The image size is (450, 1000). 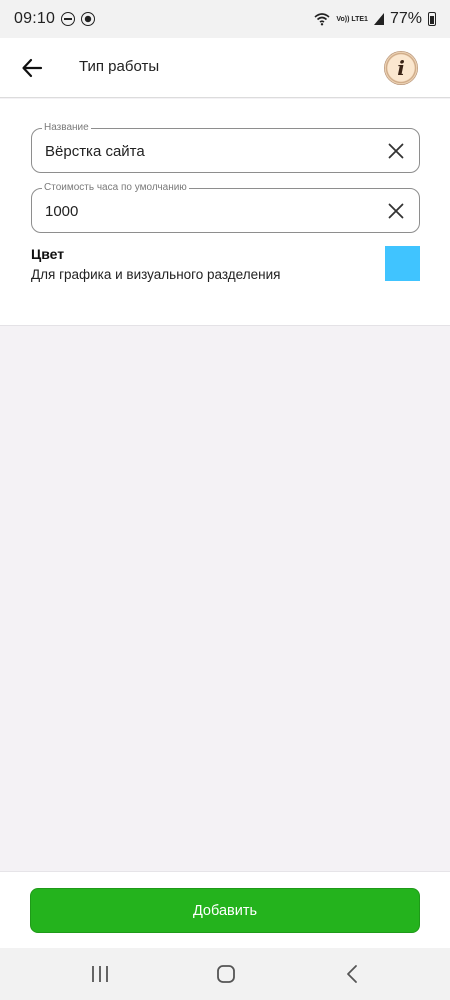 I want to click on status-time: 09:10, so click(x=35, y=18).